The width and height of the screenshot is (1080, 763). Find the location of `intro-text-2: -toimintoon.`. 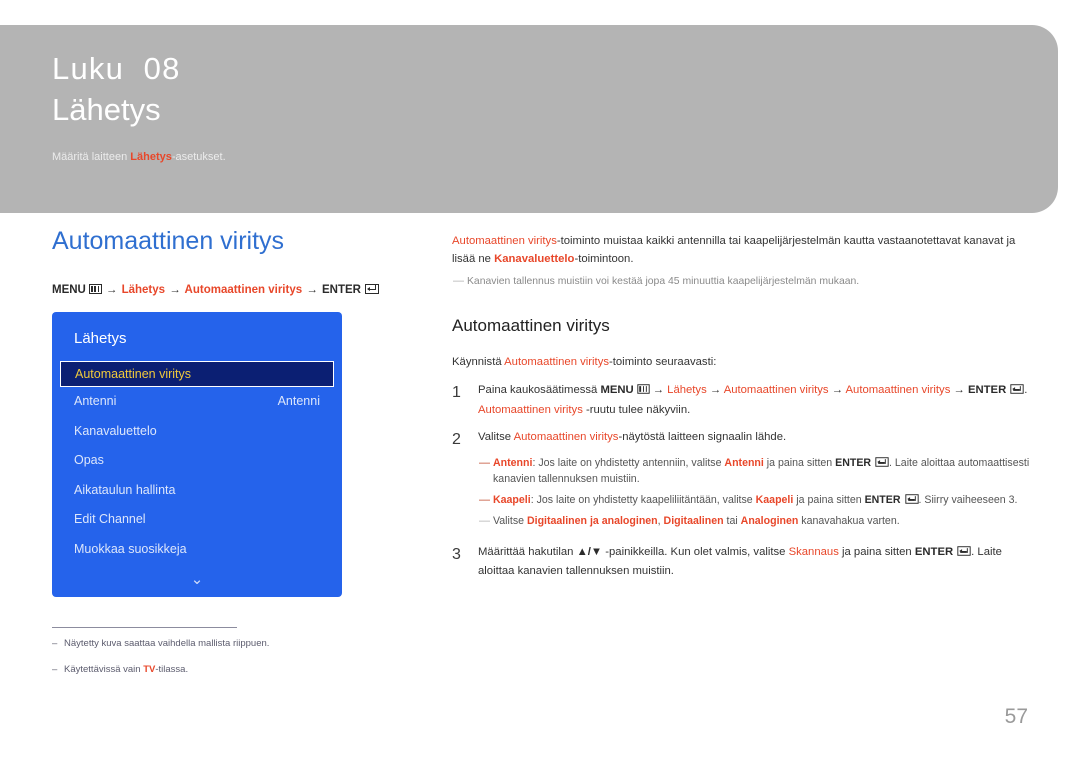

intro-text-2: -toimintoon. is located at coordinates (604, 259).